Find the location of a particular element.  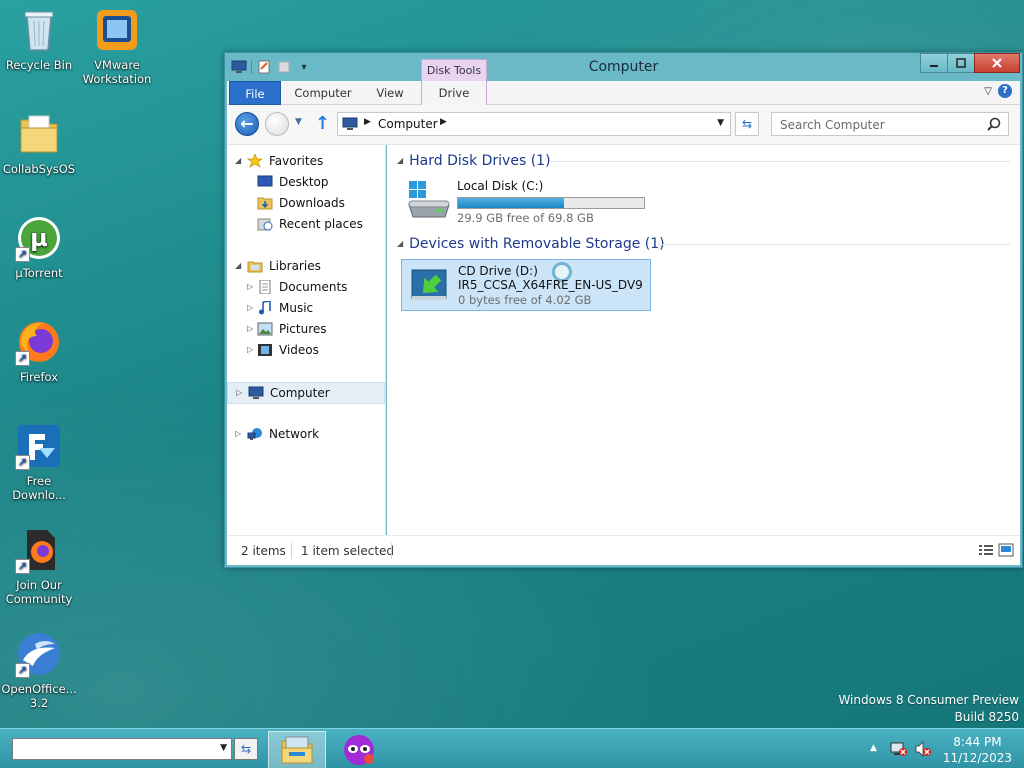

capacity-bar is located at coordinates (551, 203).